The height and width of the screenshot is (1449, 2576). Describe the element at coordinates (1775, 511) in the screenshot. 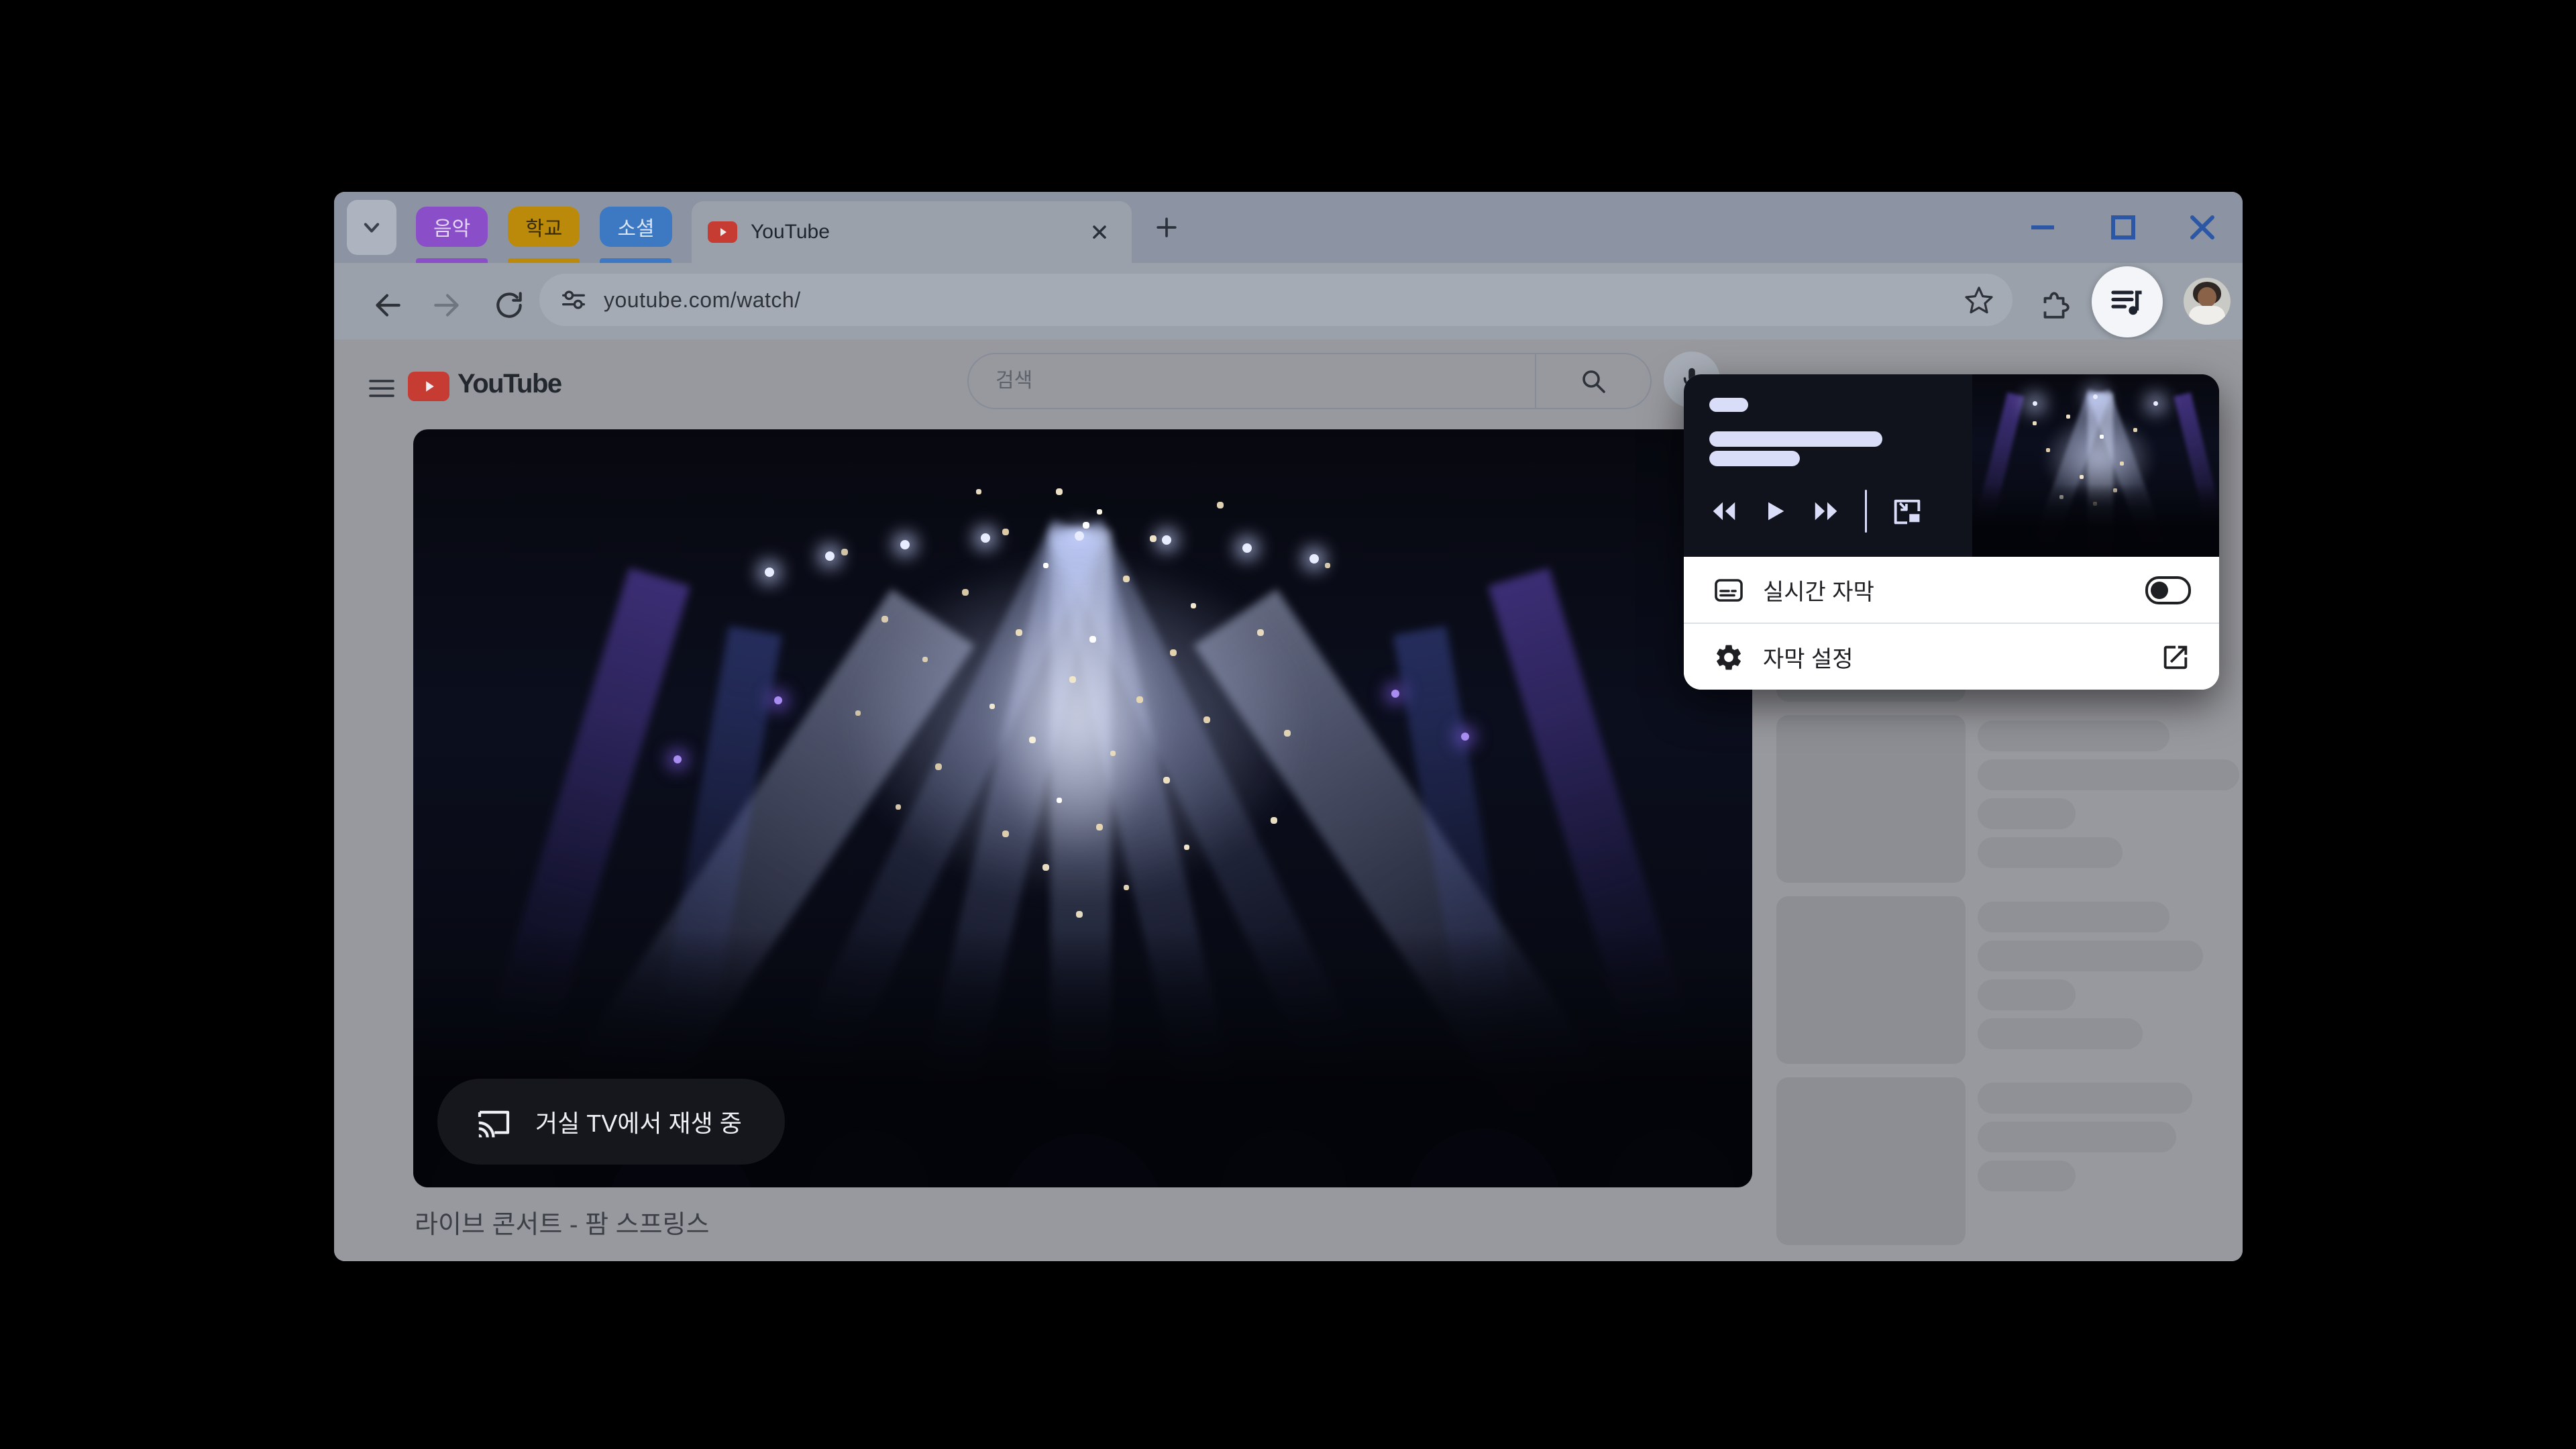

I see `play-button` at that location.